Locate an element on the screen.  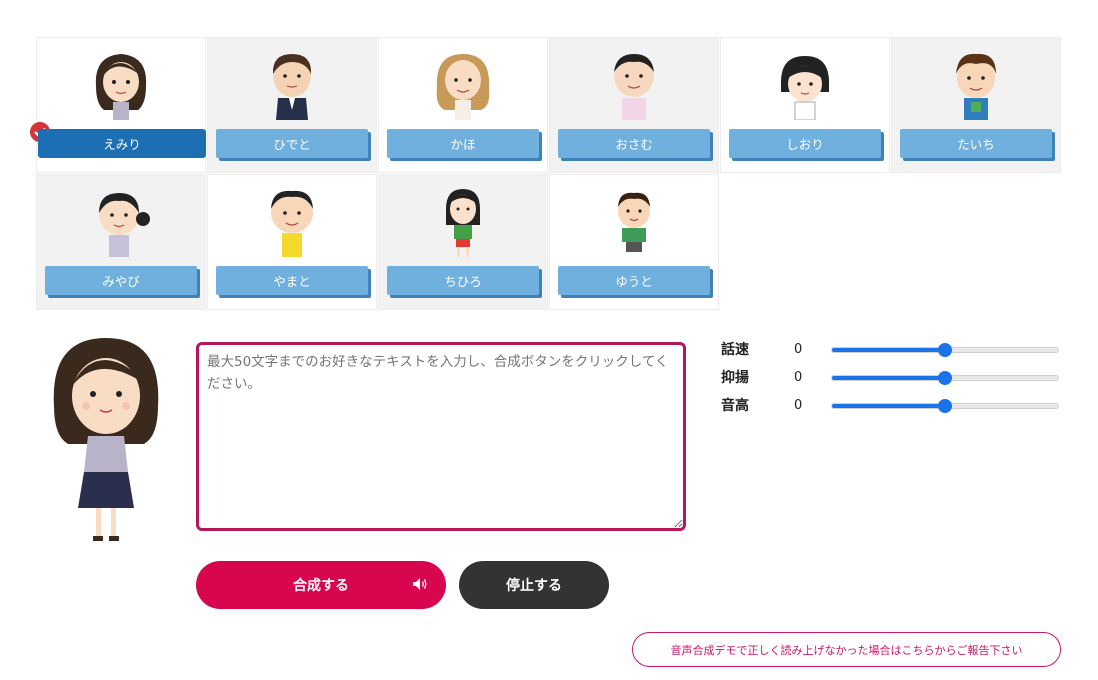
speed-slider is located at coordinates (945, 350).